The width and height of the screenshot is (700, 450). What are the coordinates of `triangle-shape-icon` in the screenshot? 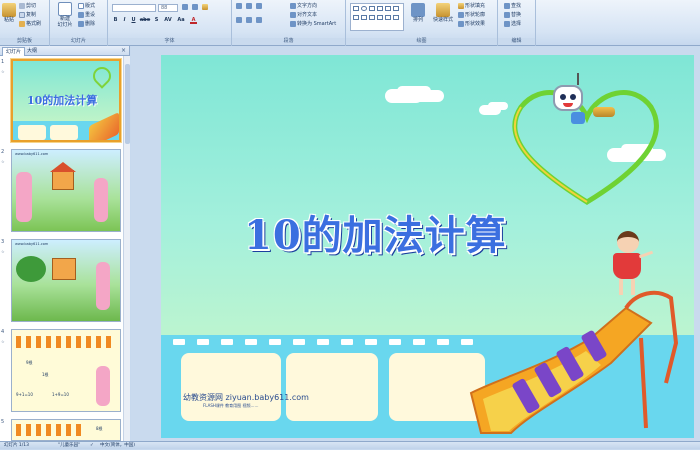 It's located at (388, 8).